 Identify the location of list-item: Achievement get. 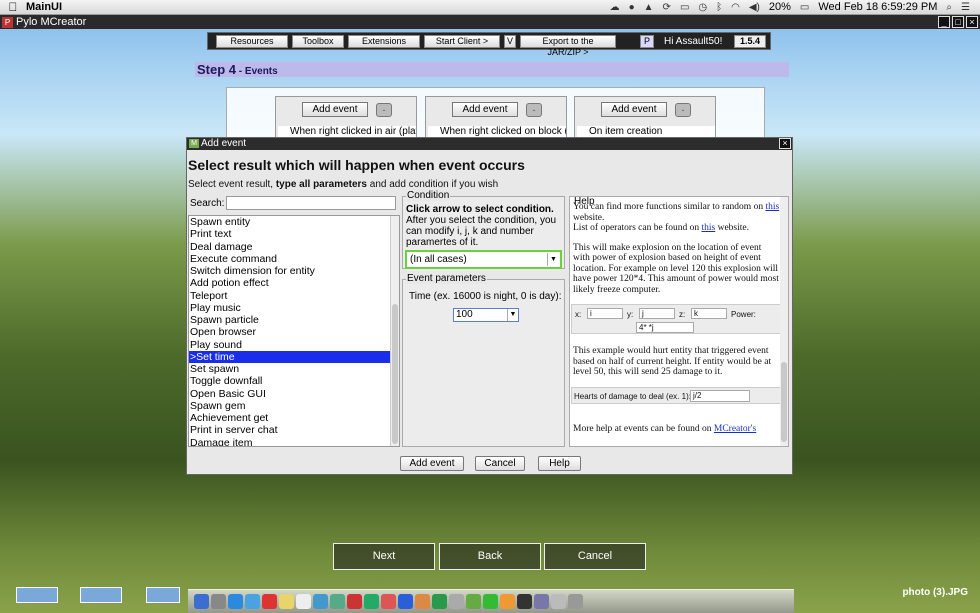
(290, 418).